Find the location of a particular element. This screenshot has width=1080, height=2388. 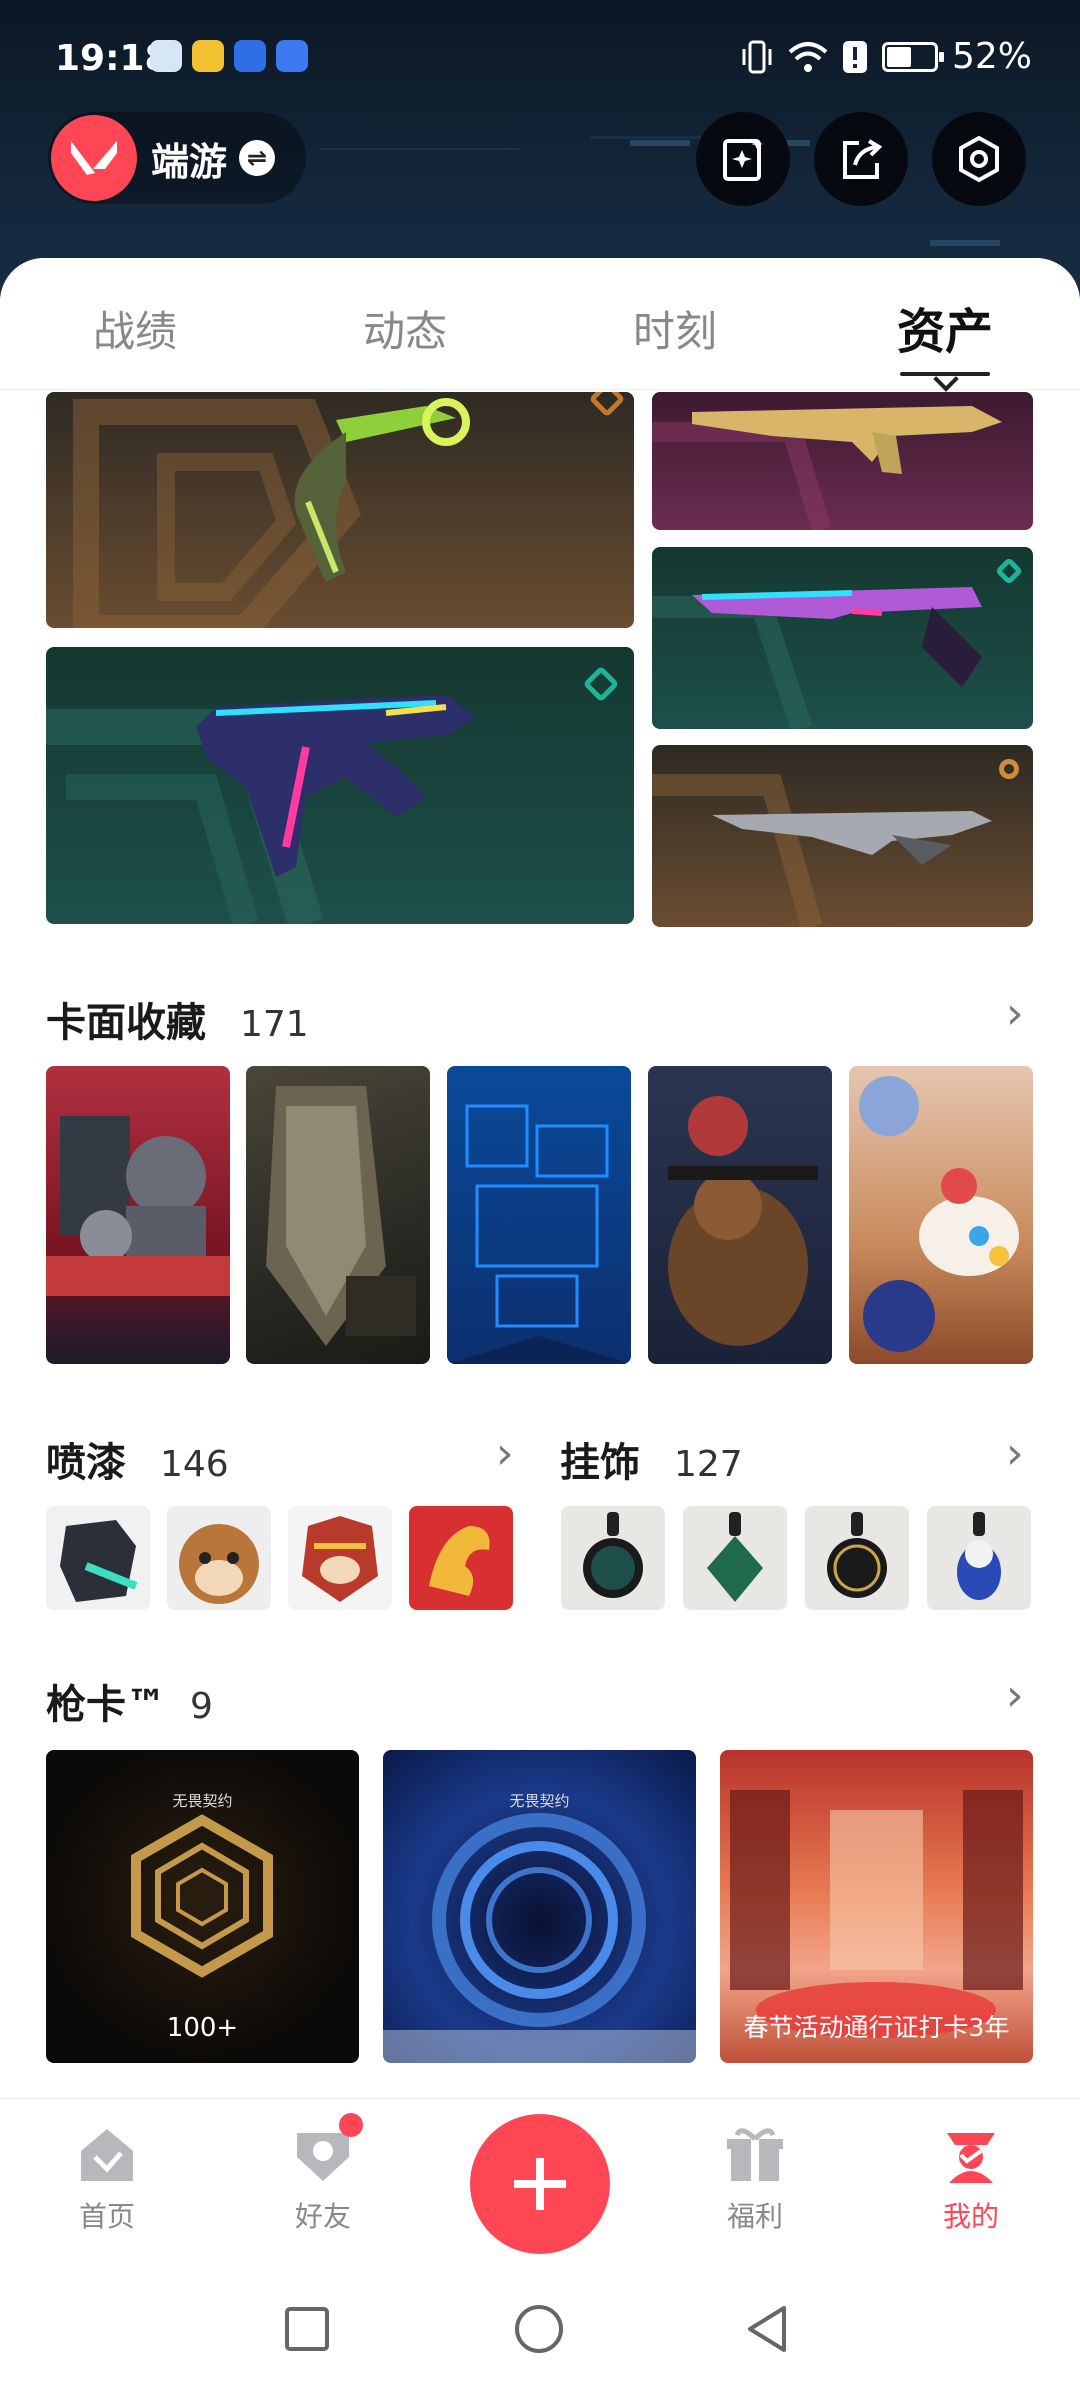

create-post-button is located at coordinates (540, 2184).